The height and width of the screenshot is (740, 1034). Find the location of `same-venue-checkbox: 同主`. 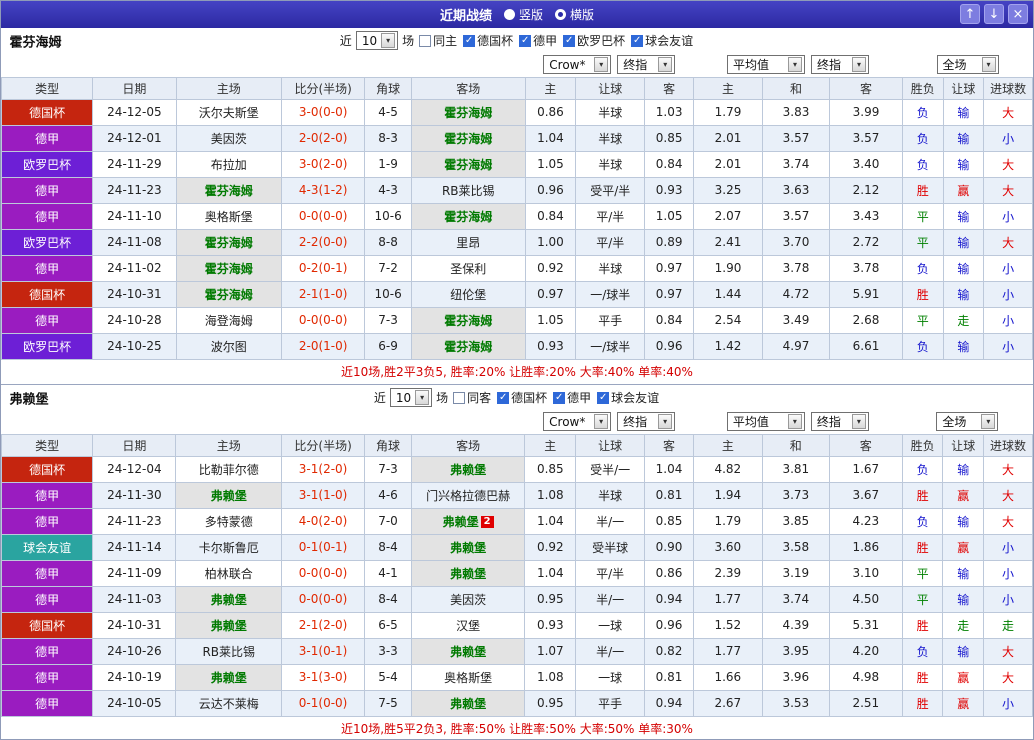

same-venue-checkbox: 同主 is located at coordinates (438, 40).